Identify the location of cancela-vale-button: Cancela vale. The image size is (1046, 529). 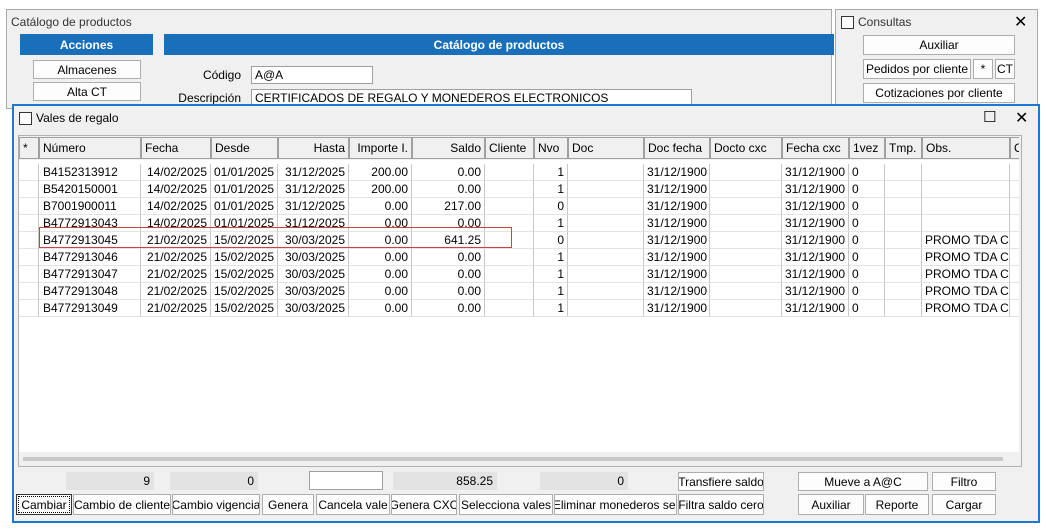
(353, 504).